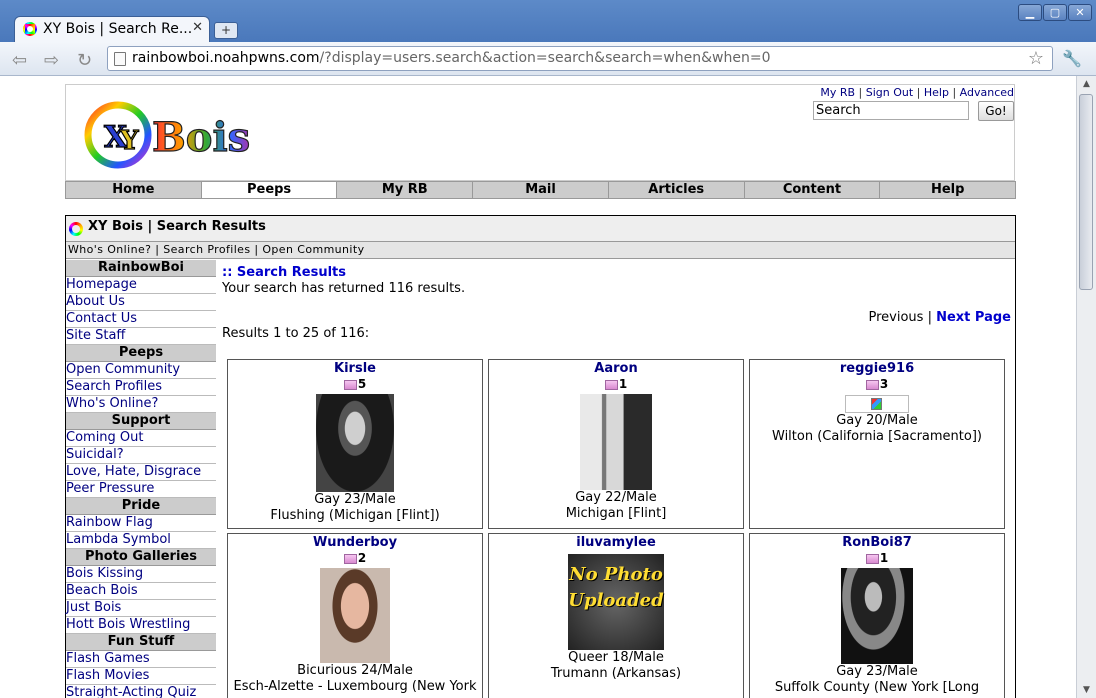 Image resolution: width=1096 pixels, height=698 pixels. Describe the element at coordinates (141, 387) in the screenshot. I see `sidebar-item-search-profiles: Search Profiles` at that location.